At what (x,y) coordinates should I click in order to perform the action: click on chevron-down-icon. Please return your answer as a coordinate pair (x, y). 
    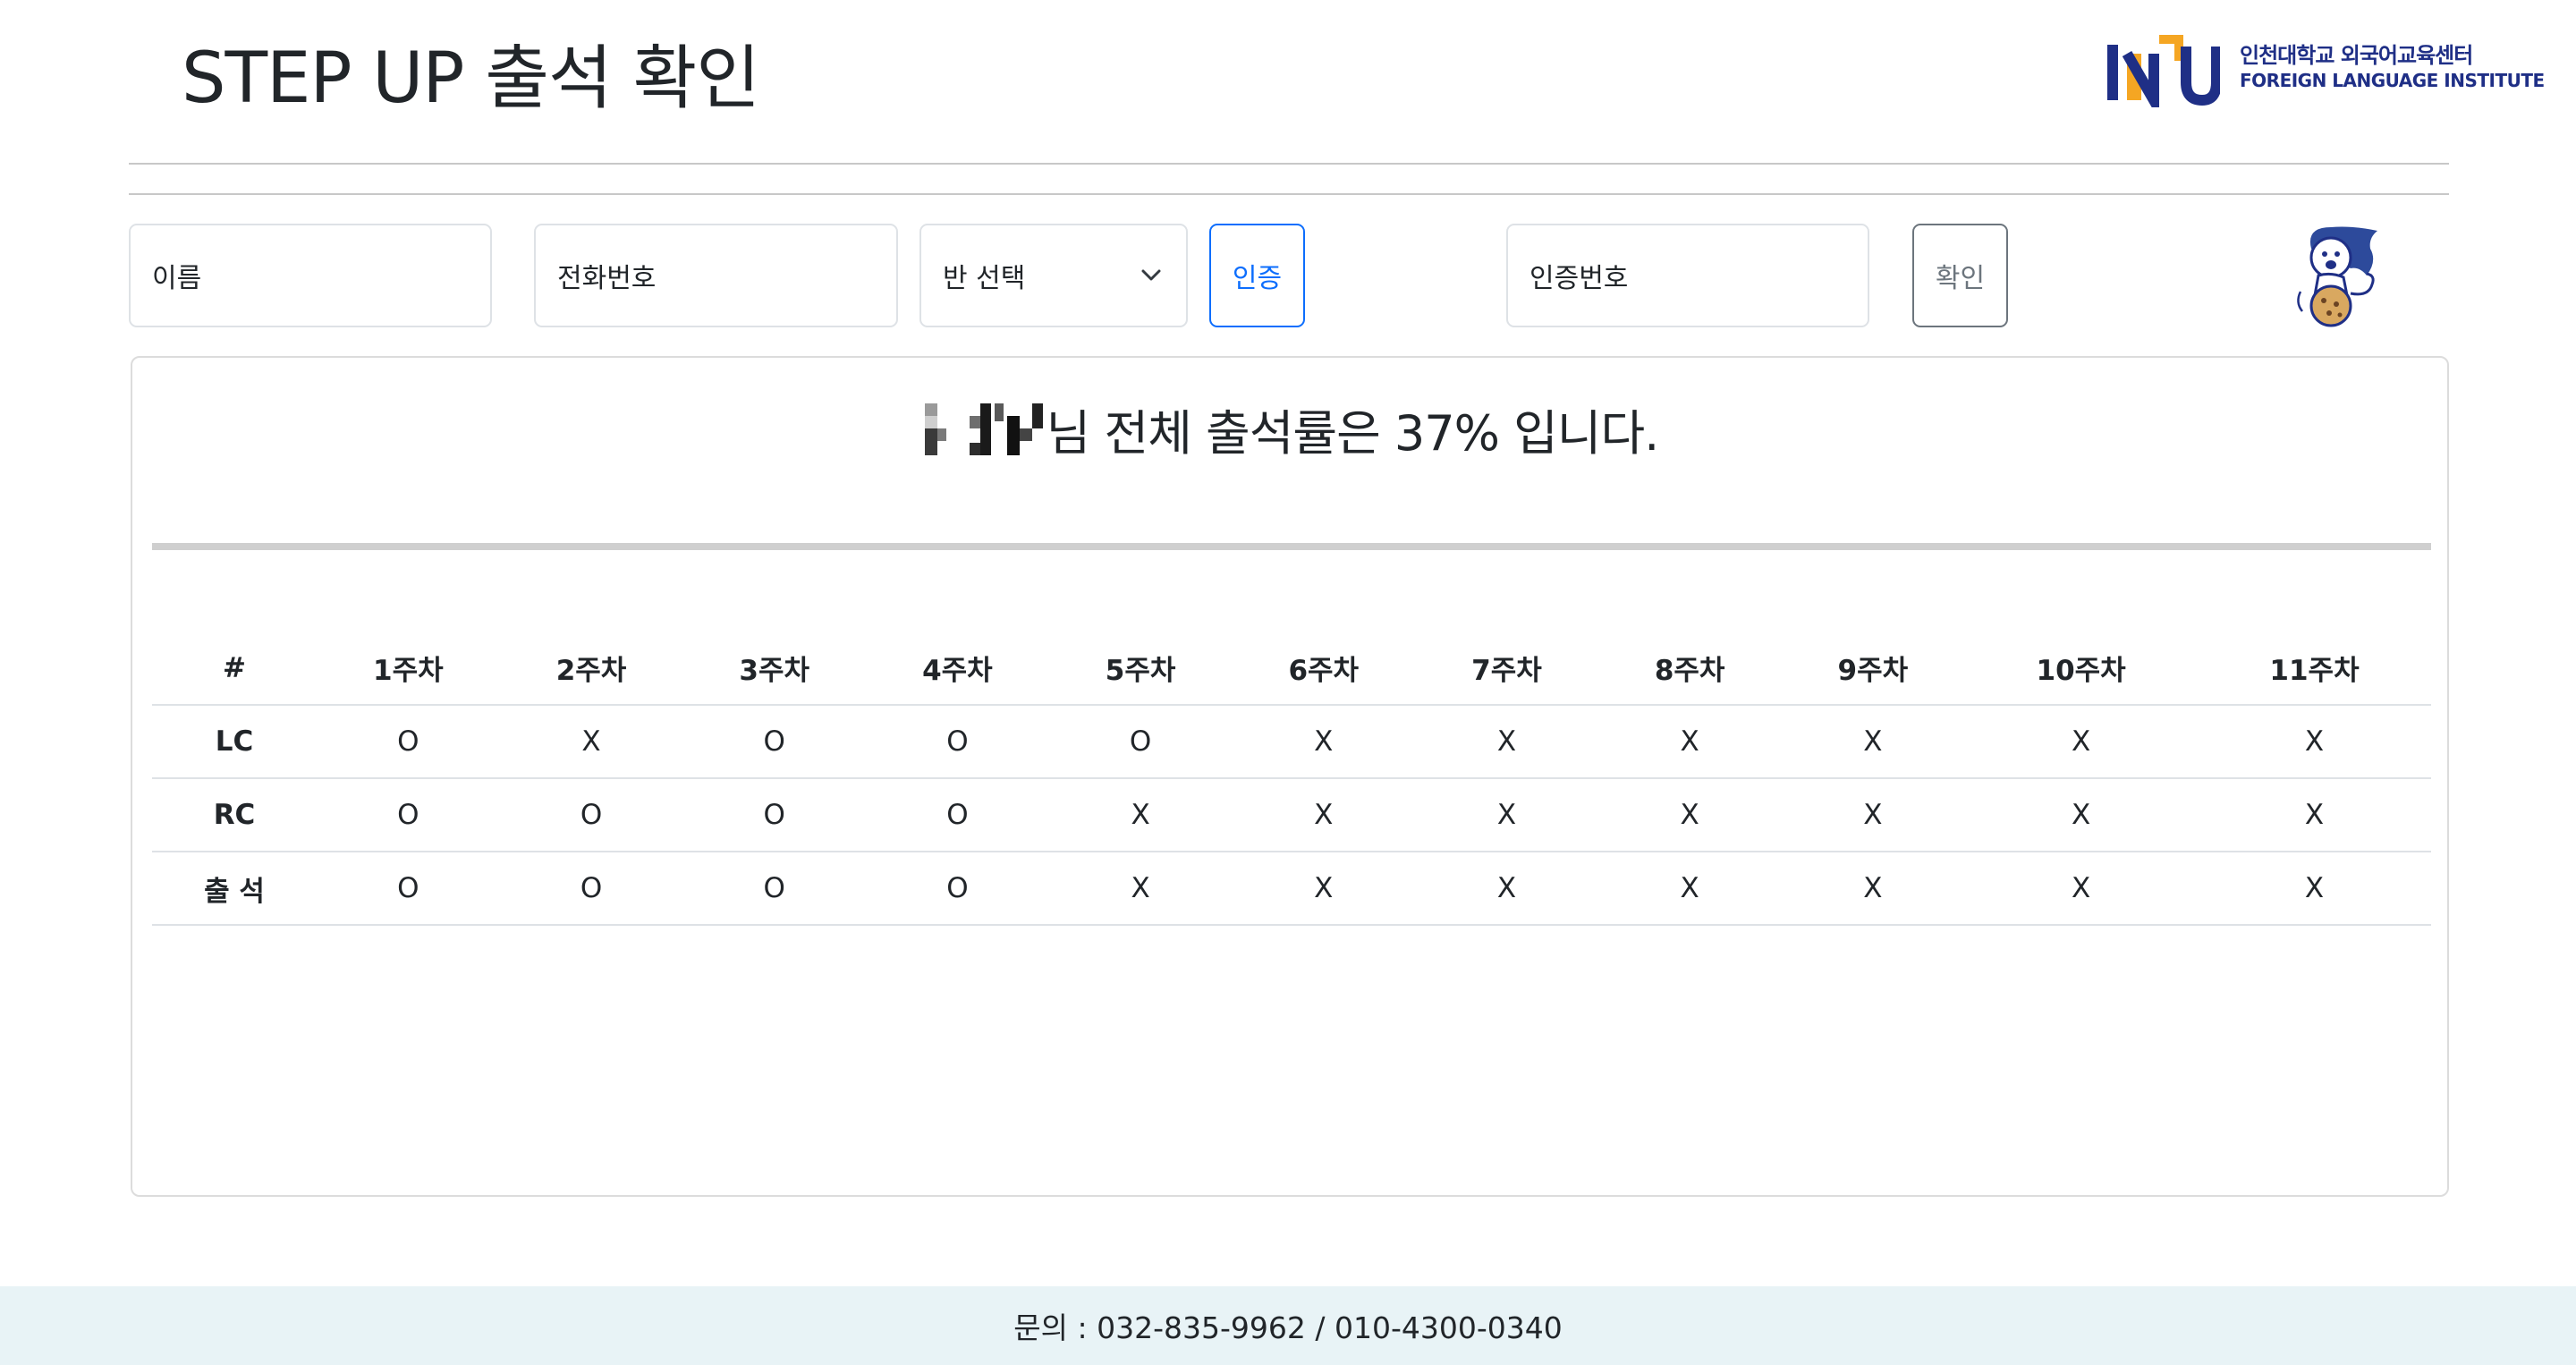
    Looking at the image, I should click on (1151, 275).